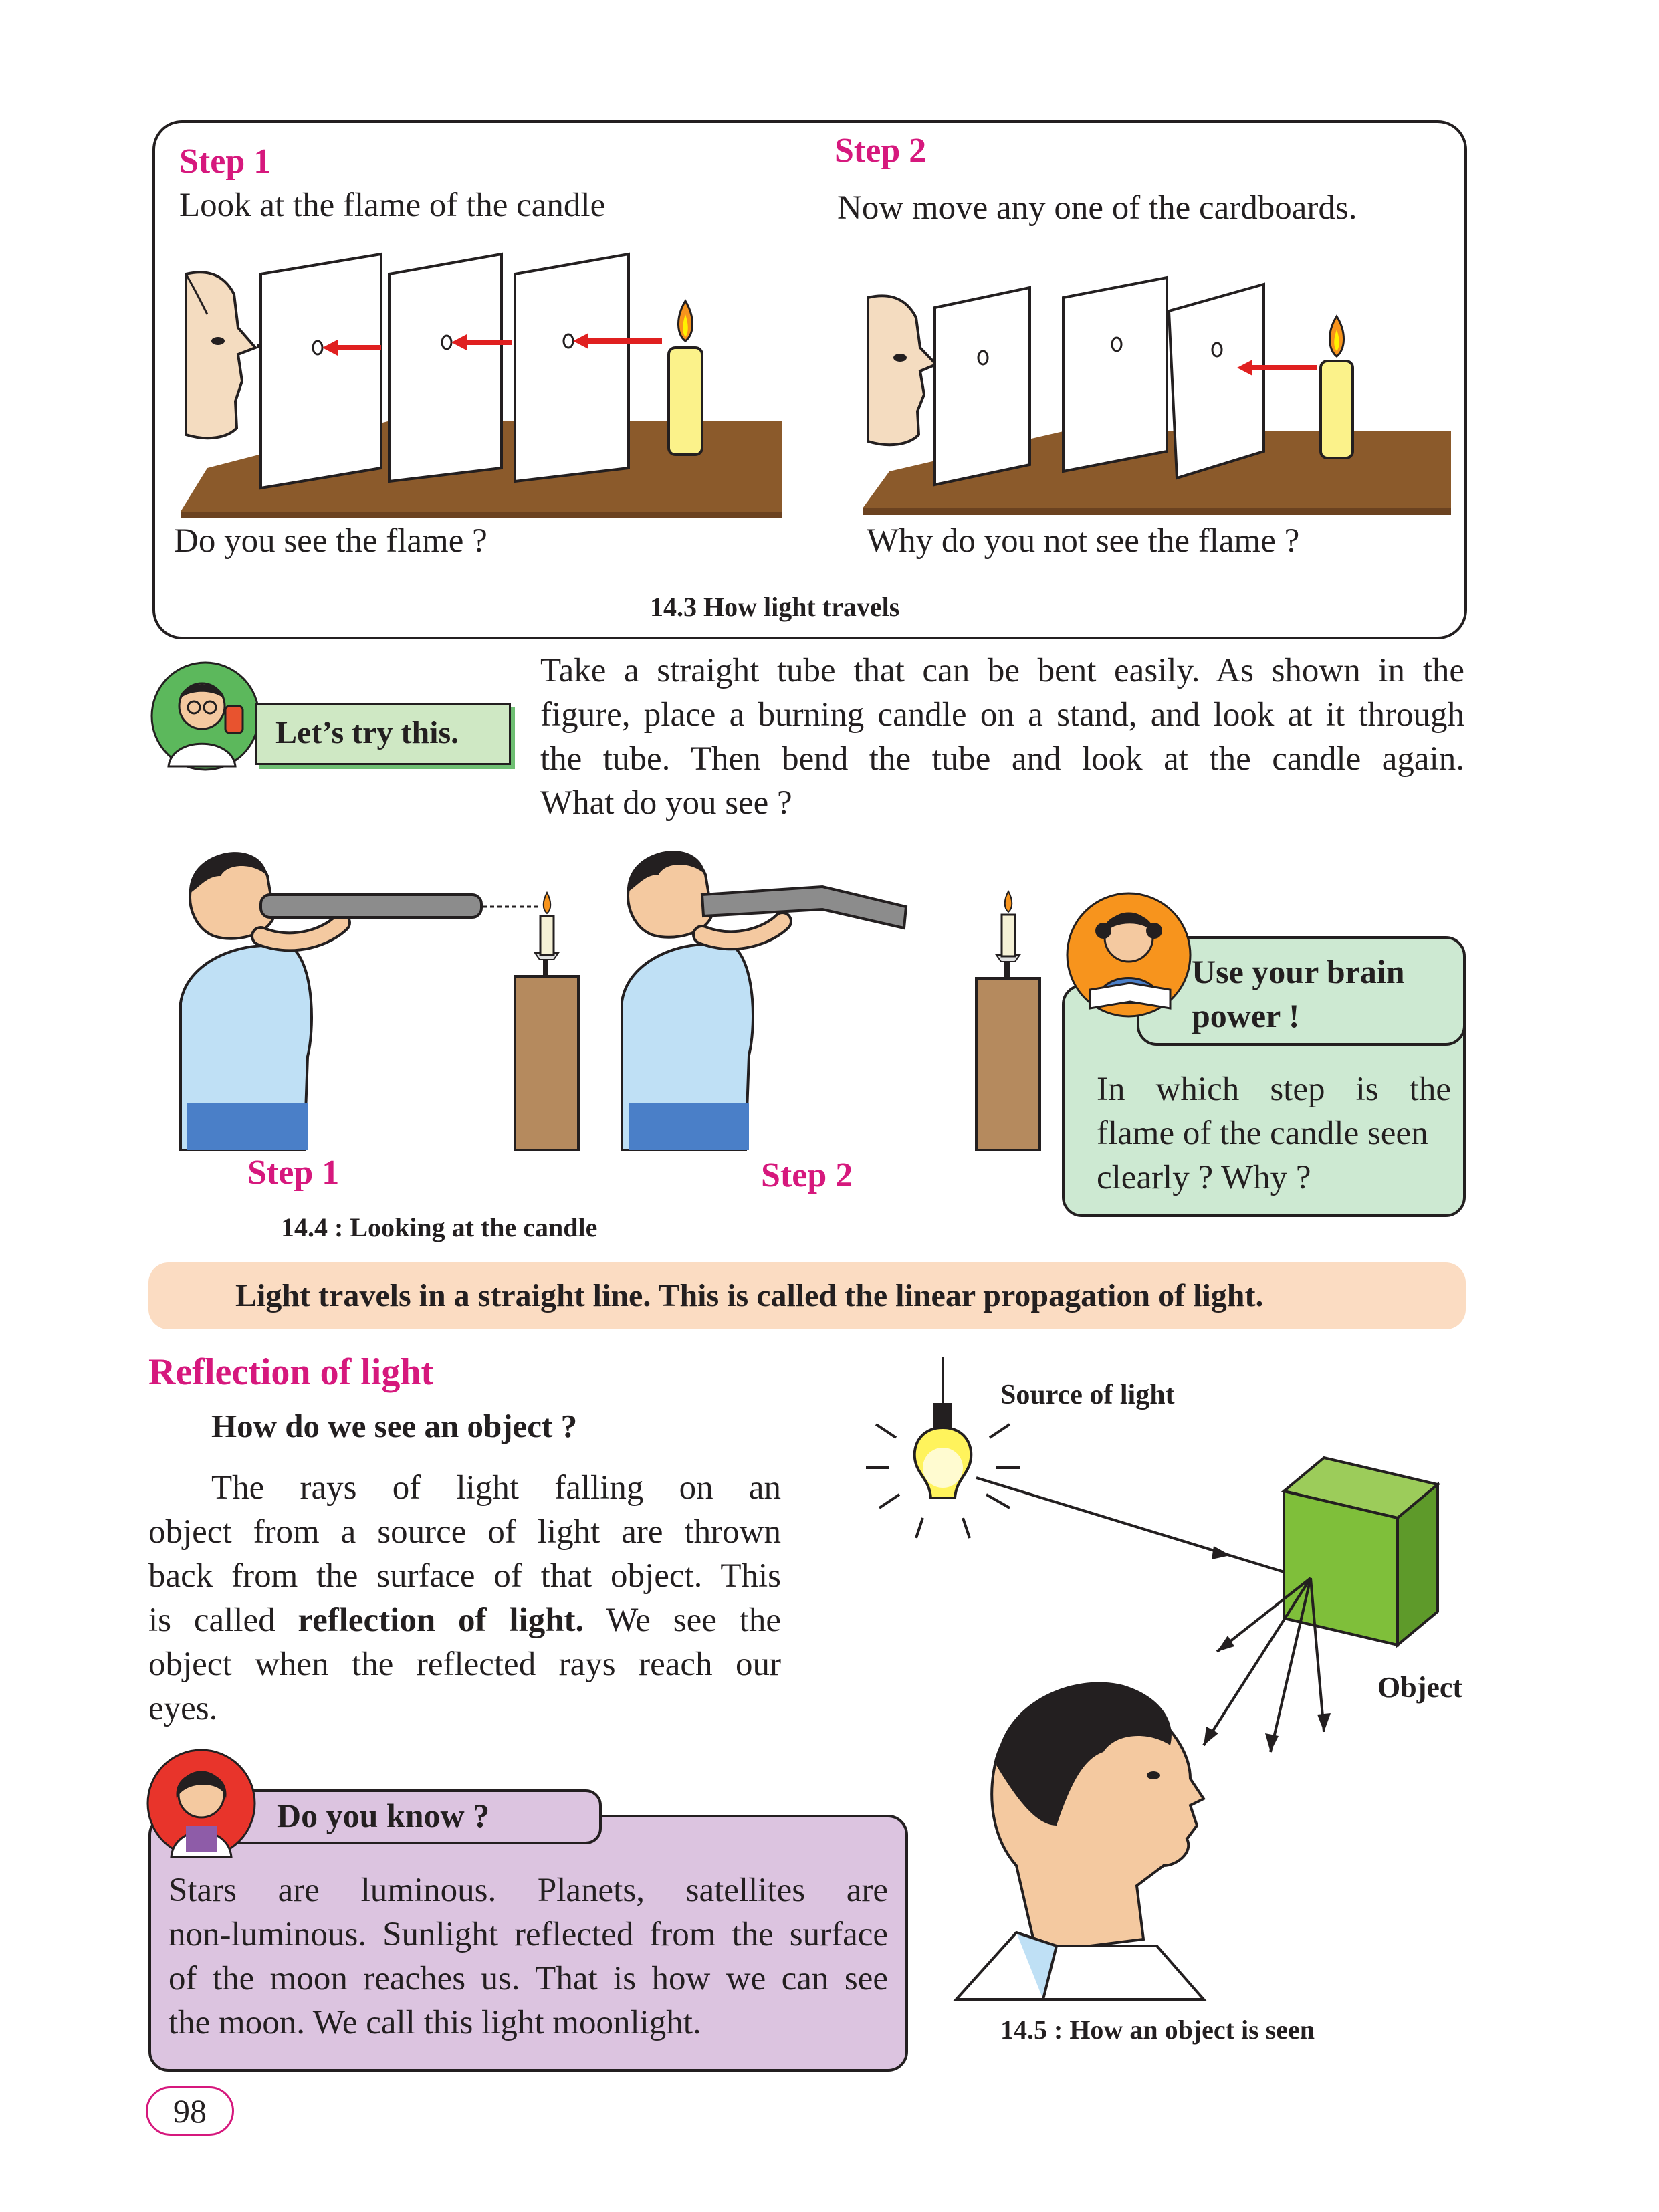 Image resolution: width=1659 pixels, height=2212 pixels. What do you see at coordinates (1262, 1133) in the screenshot?
I see `brain-power-line-2: flame of the candle seen` at bounding box center [1262, 1133].